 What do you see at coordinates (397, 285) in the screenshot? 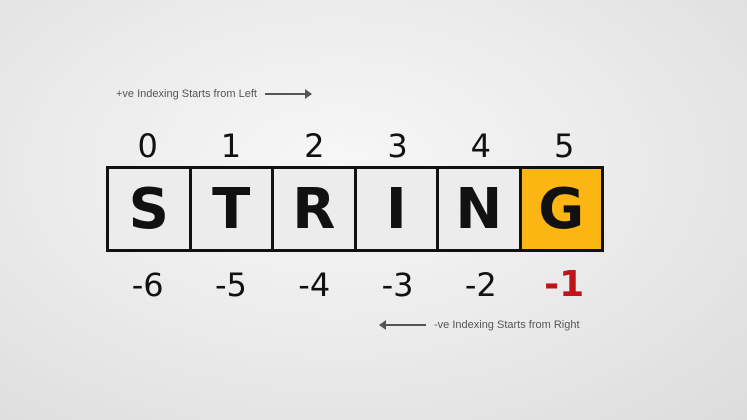
I see `negative-index: -3` at bounding box center [397, 285].